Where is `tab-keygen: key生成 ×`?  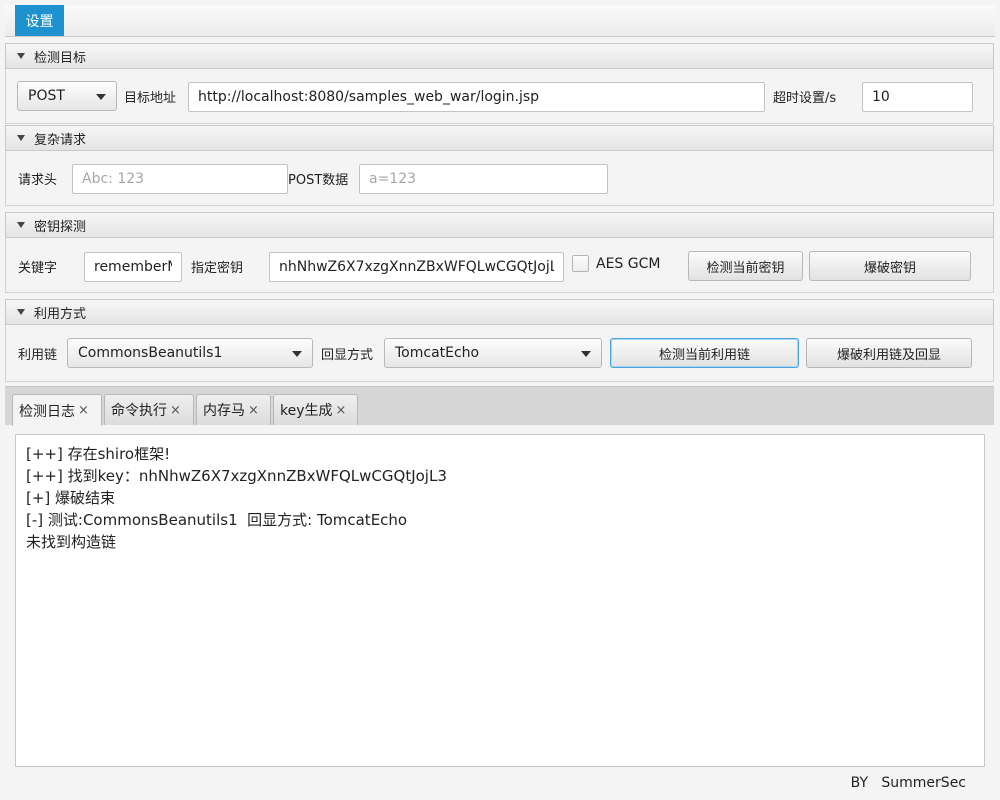
tab-keygen: key生成 × is located at coordinates (315, 409).